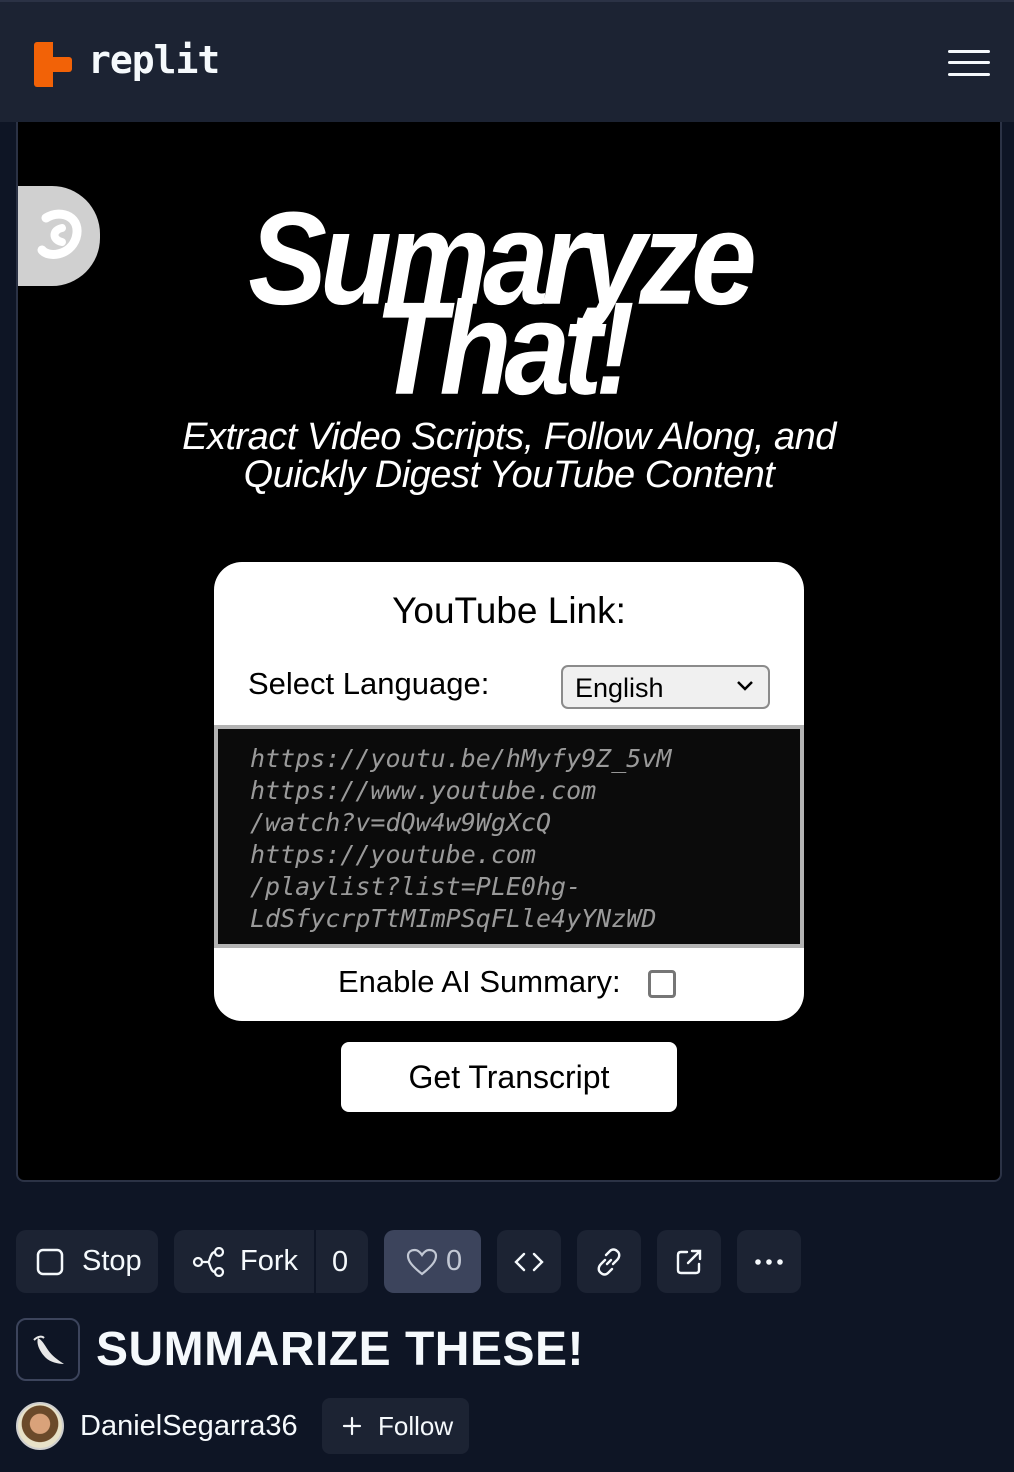 The image size is (1014, 1472). I want to click on open-new-tab-button, so click(689, 1261).